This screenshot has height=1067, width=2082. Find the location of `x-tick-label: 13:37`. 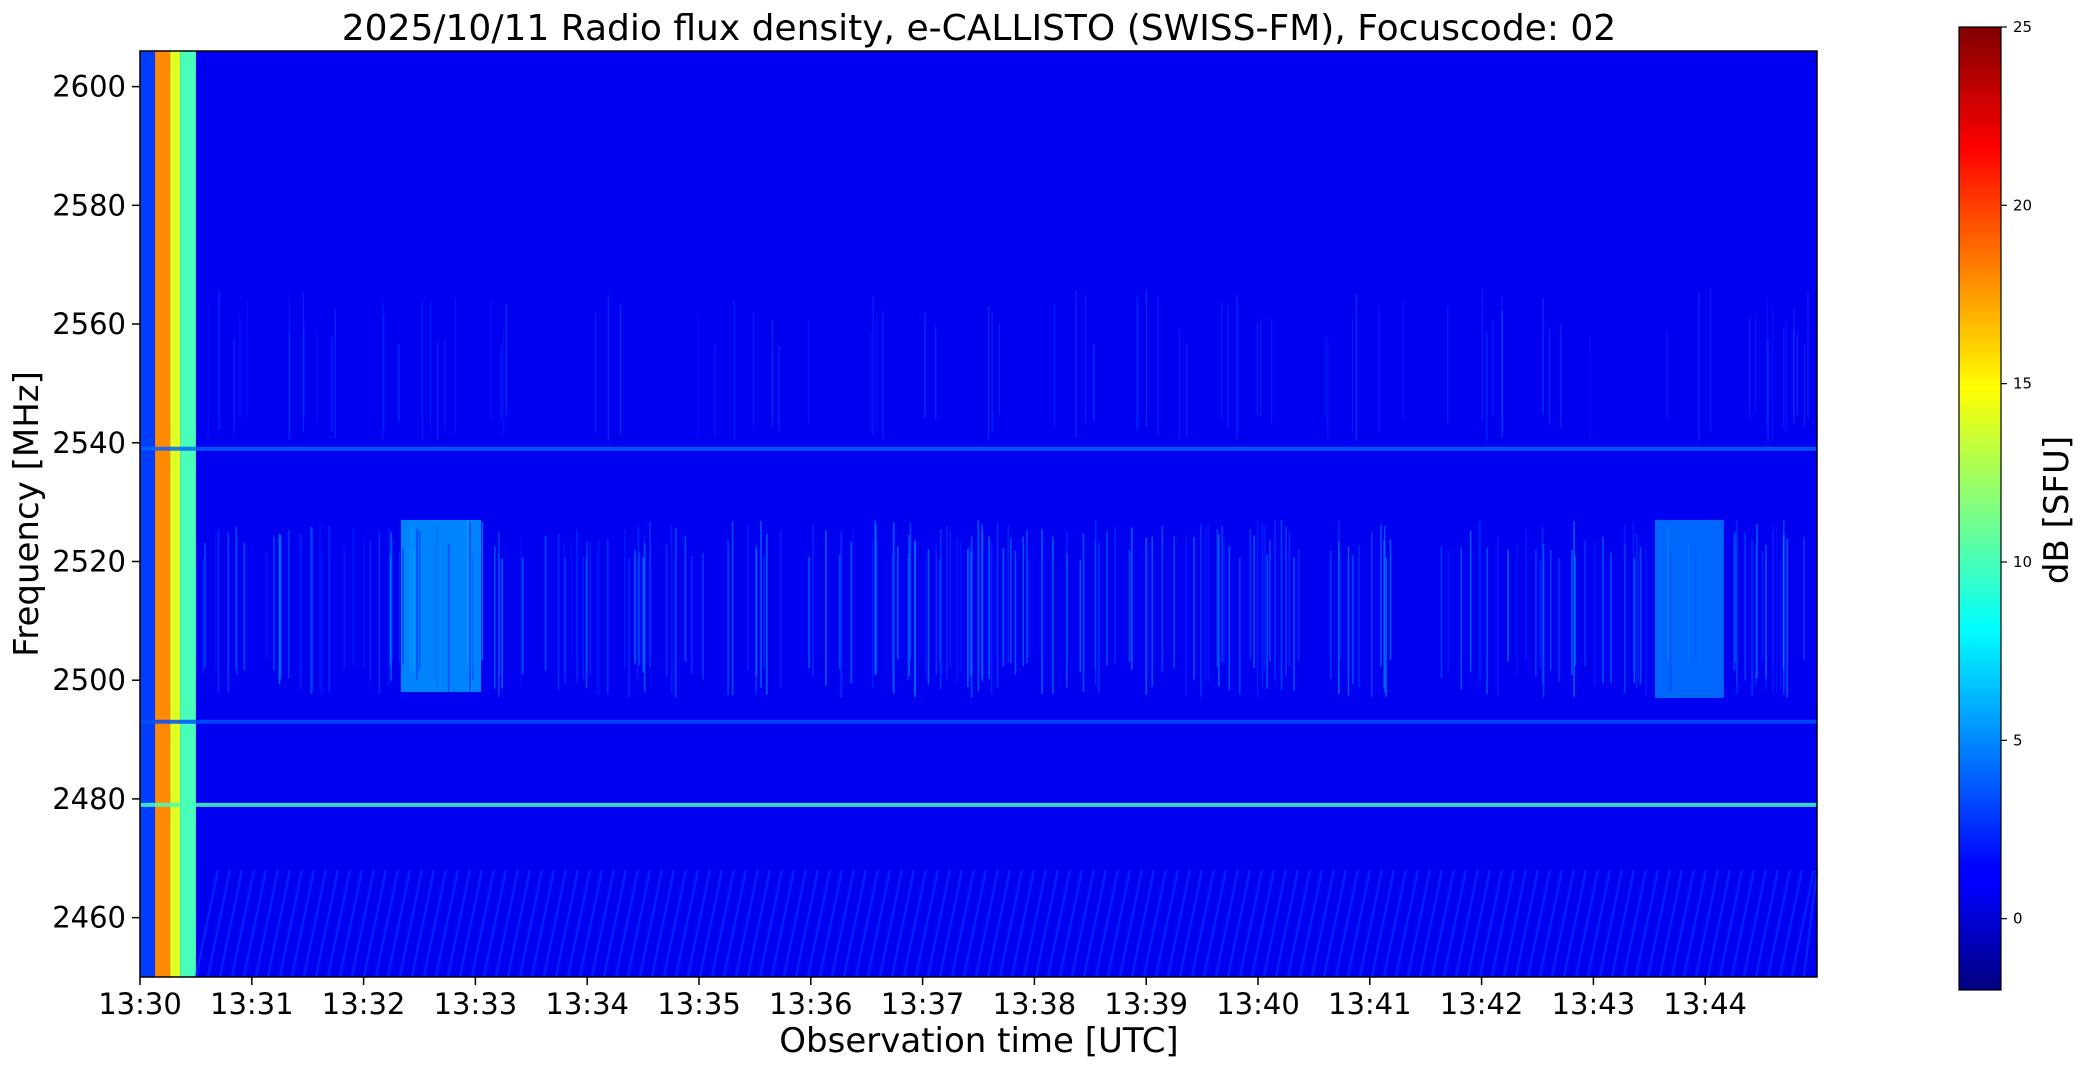

x-tick-label: 13:37 is located at coordinates (923, 1004).